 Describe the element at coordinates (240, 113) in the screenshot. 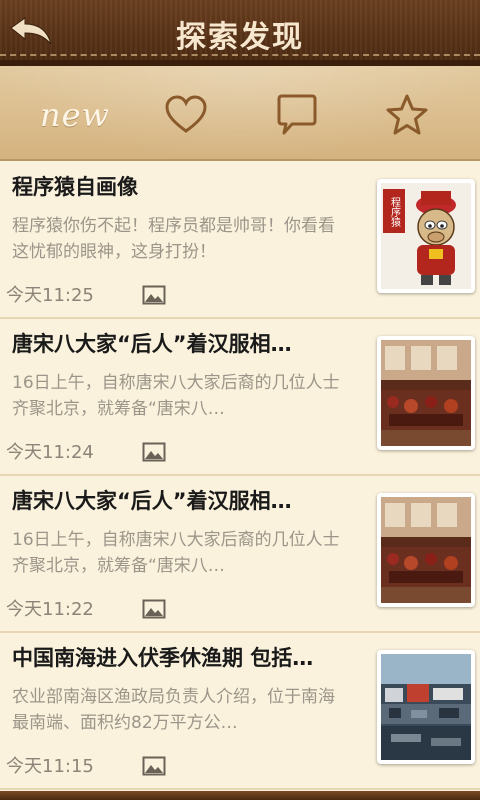

I see `tab-bar: new` at that location.